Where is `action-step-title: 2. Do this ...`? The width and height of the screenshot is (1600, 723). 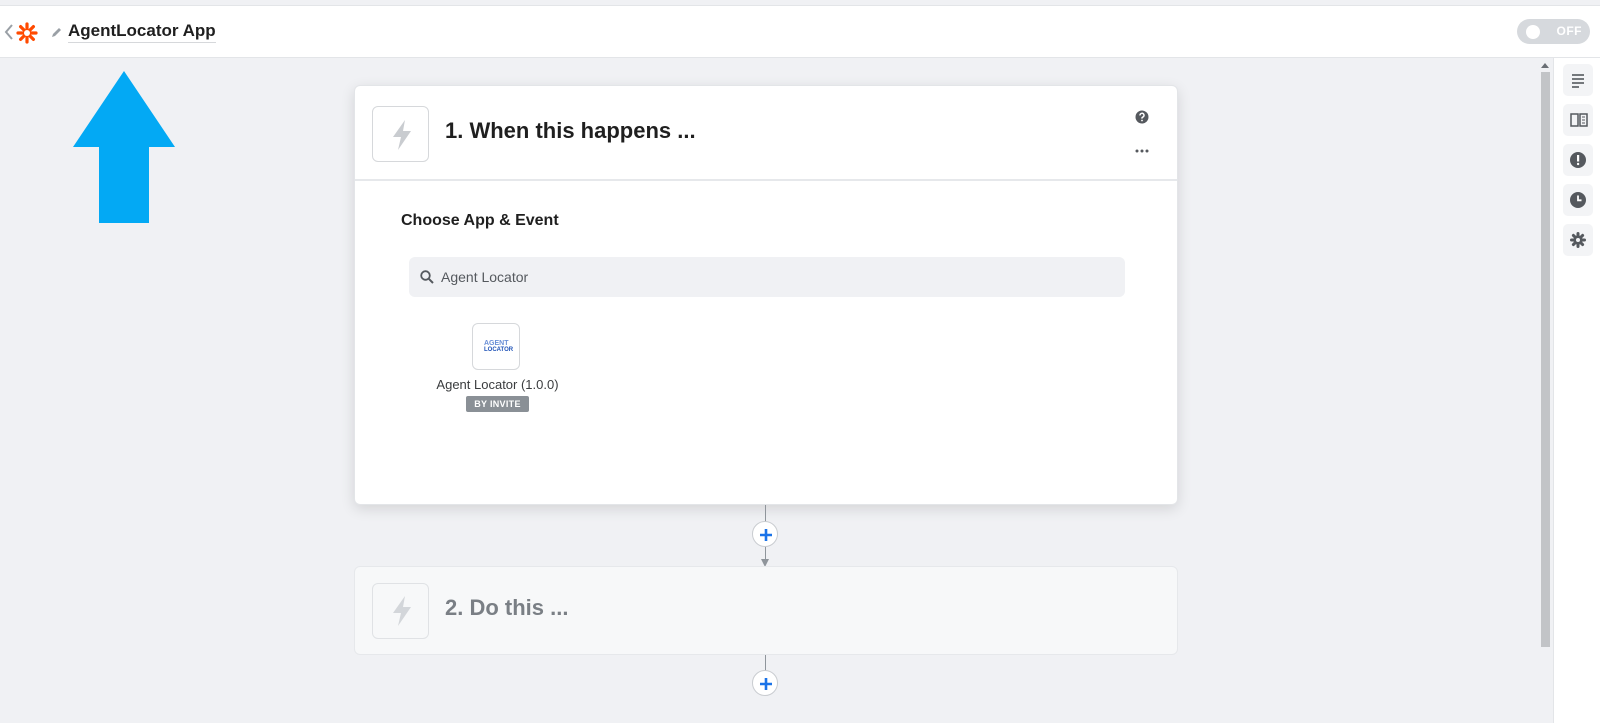 action-step-title: 2. Do this ... is located at coordinates (507, 607).